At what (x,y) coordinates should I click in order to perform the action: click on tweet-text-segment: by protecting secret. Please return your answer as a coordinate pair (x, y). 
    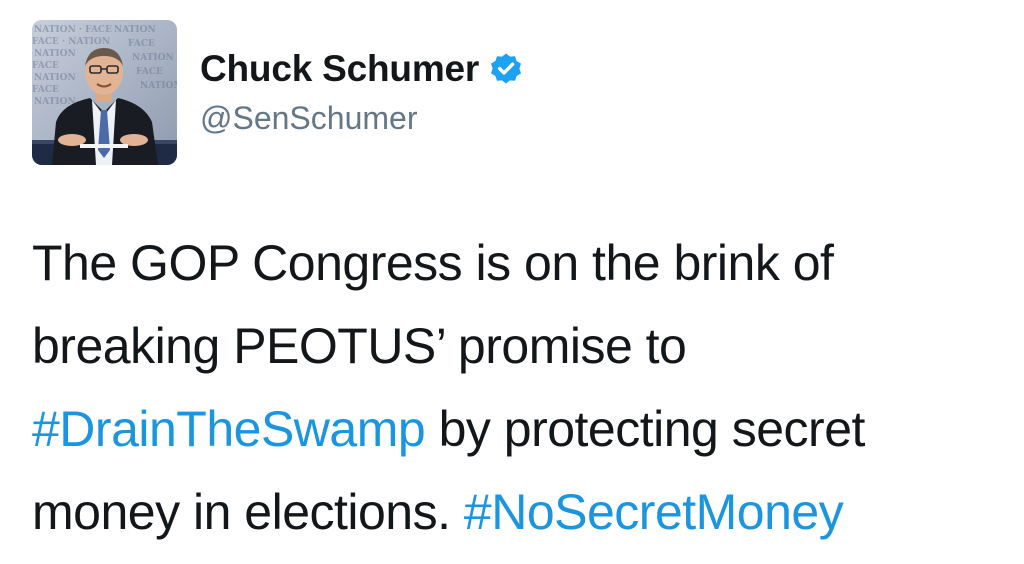
    Looking at the image, I should click on (645, 429).